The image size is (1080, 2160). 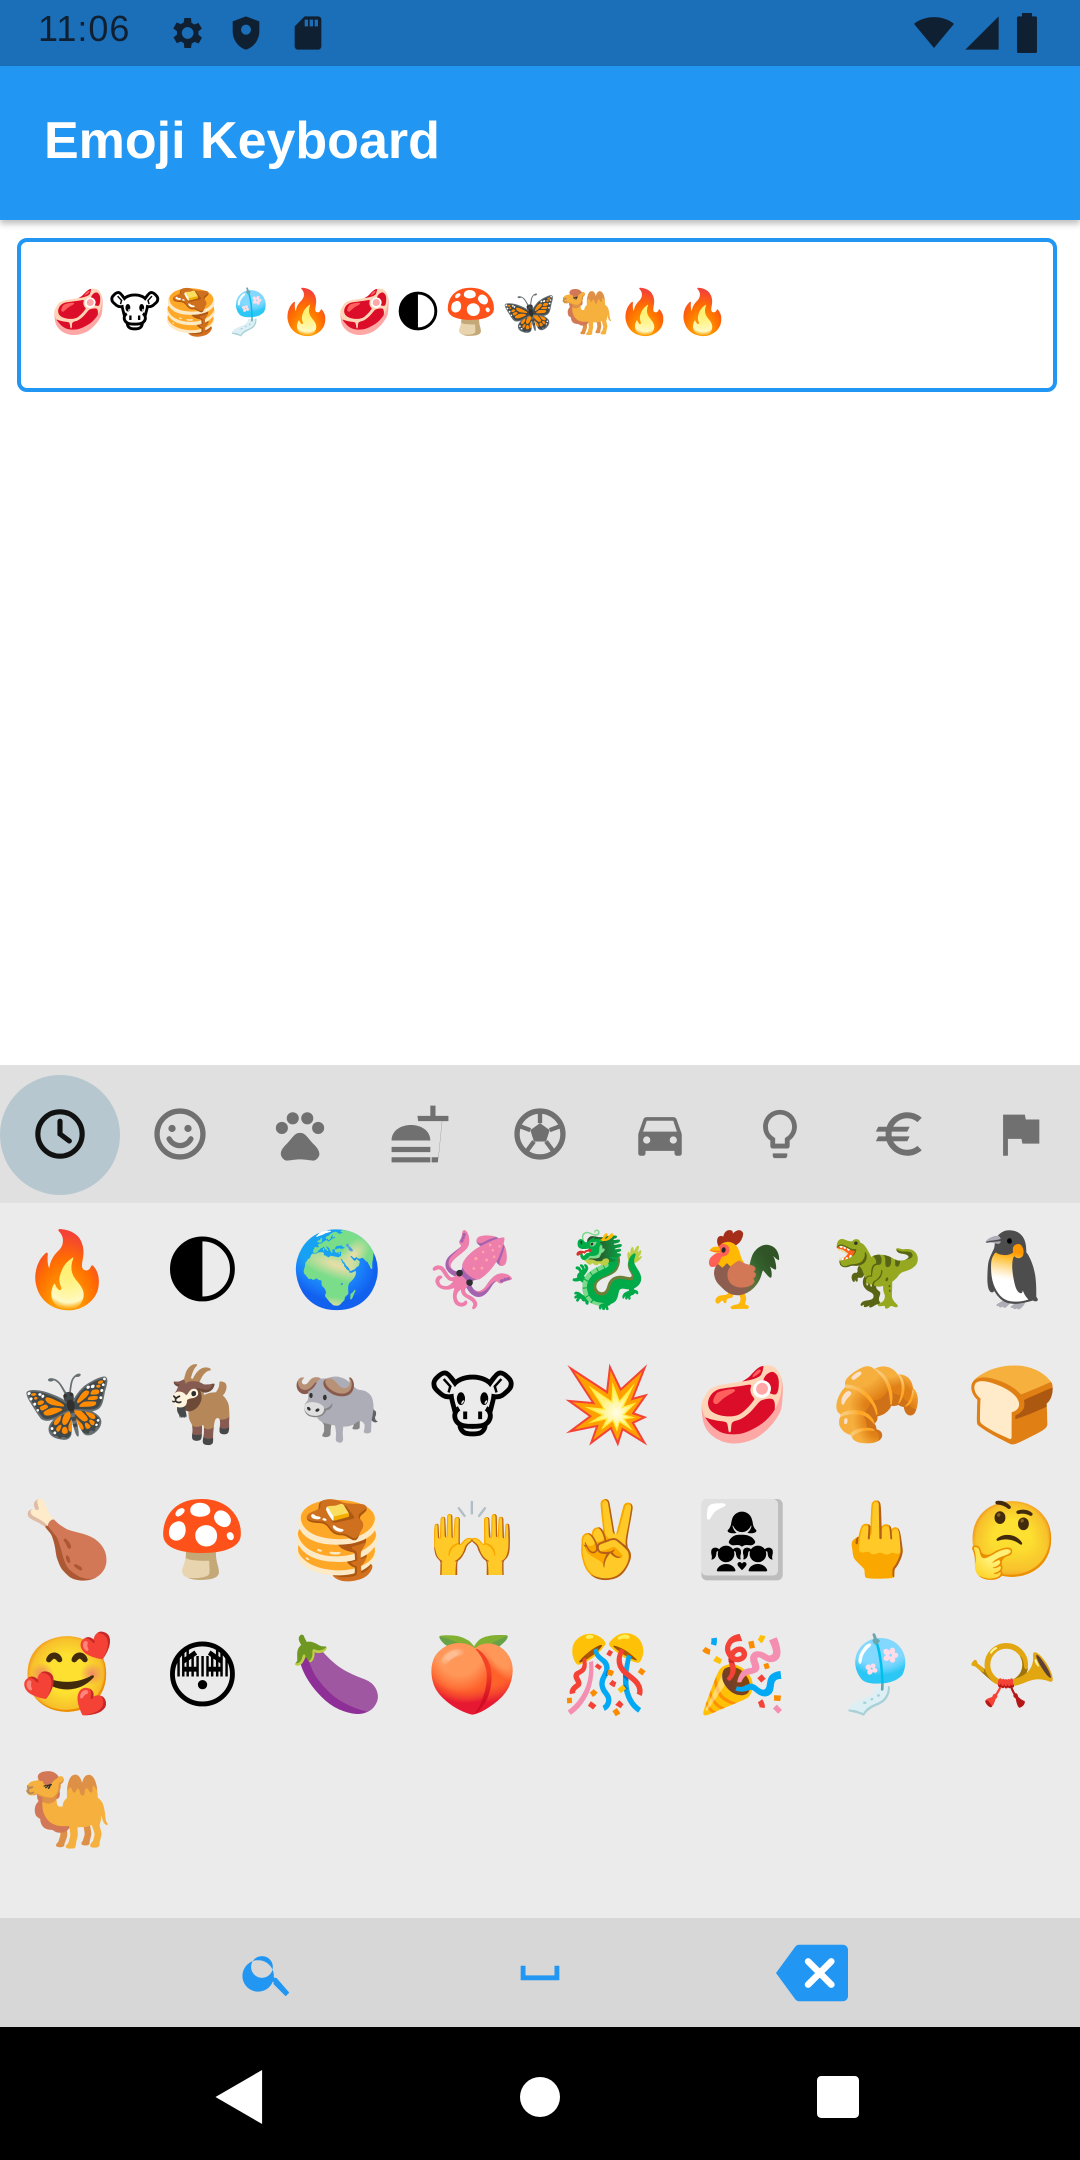 I want to click on keyboard-bottom-bar, so click(x=540, y=1972).